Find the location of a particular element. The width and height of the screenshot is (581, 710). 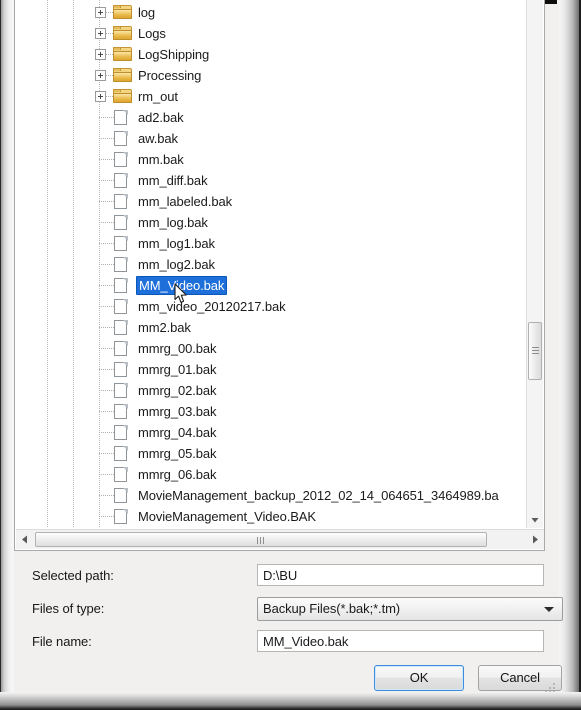

tree-item-label: aw.bak is located at coordinates (158, 138).